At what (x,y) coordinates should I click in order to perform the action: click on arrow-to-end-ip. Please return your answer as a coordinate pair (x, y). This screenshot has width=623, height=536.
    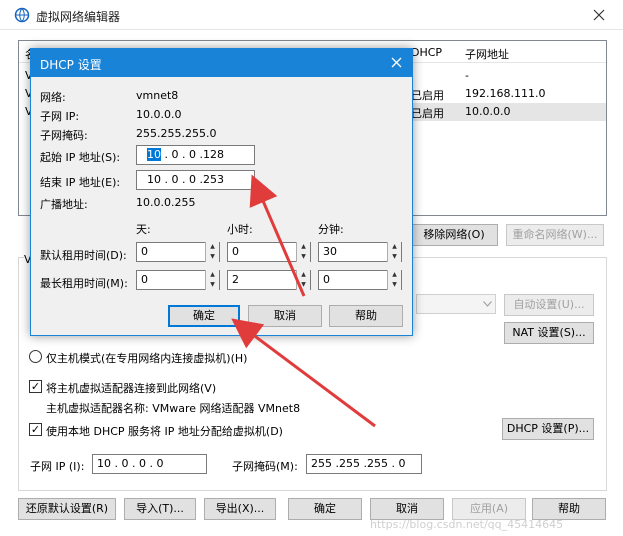
    Looking at the image, I should click on (277, 235).